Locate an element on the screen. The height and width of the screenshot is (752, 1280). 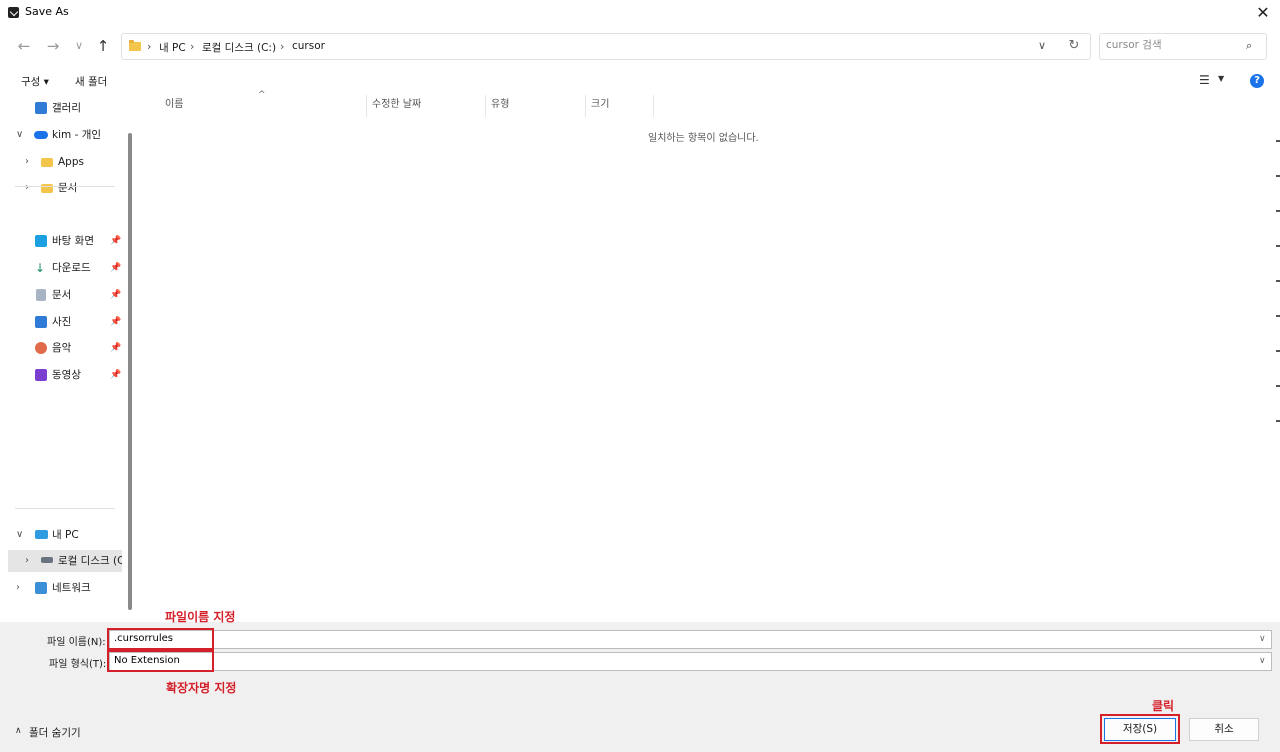
filename-label: 파일 이름(N): is located at coordinates (76, 642).